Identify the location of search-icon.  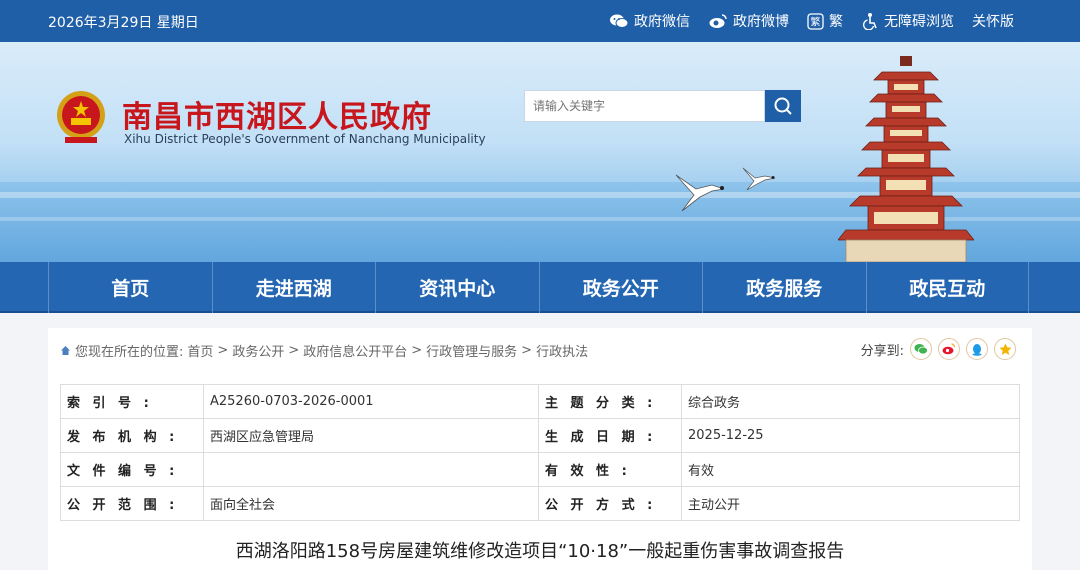
(783, 106).